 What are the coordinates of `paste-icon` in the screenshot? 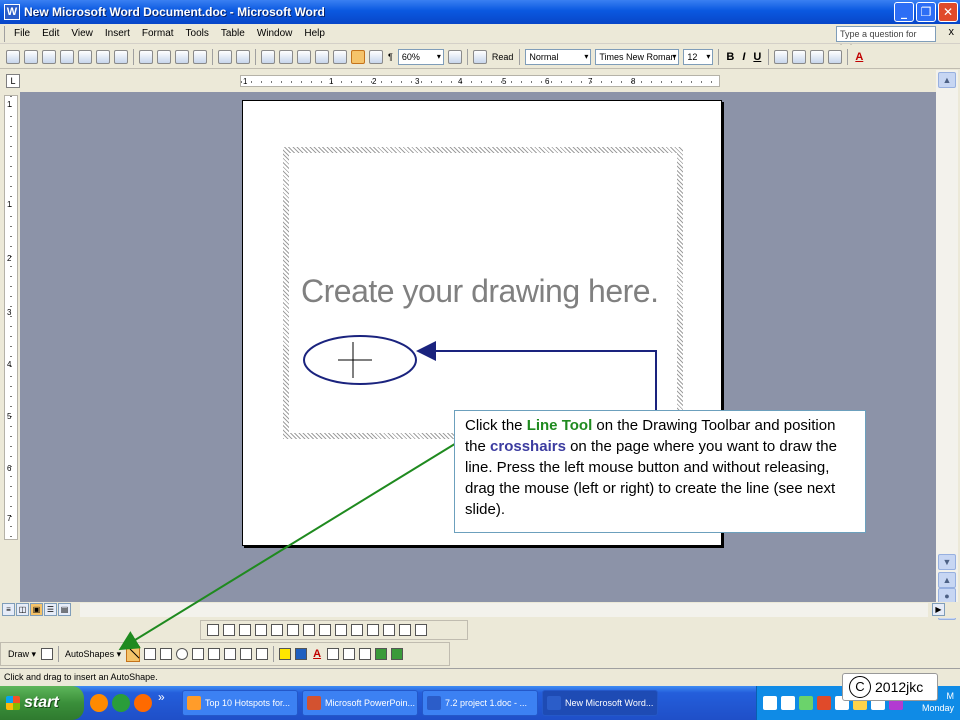 It's located at (182, 56).